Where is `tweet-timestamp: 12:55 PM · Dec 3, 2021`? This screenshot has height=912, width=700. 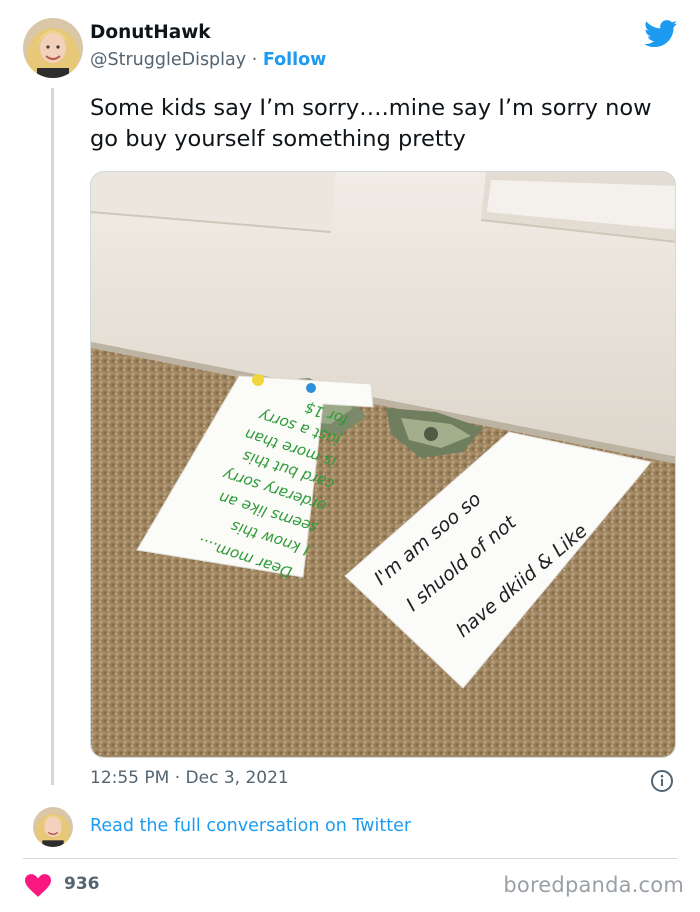 tweet-timestamp: 12:55 PM · Dec 3, 2021 is located at coordinates (189, 778).